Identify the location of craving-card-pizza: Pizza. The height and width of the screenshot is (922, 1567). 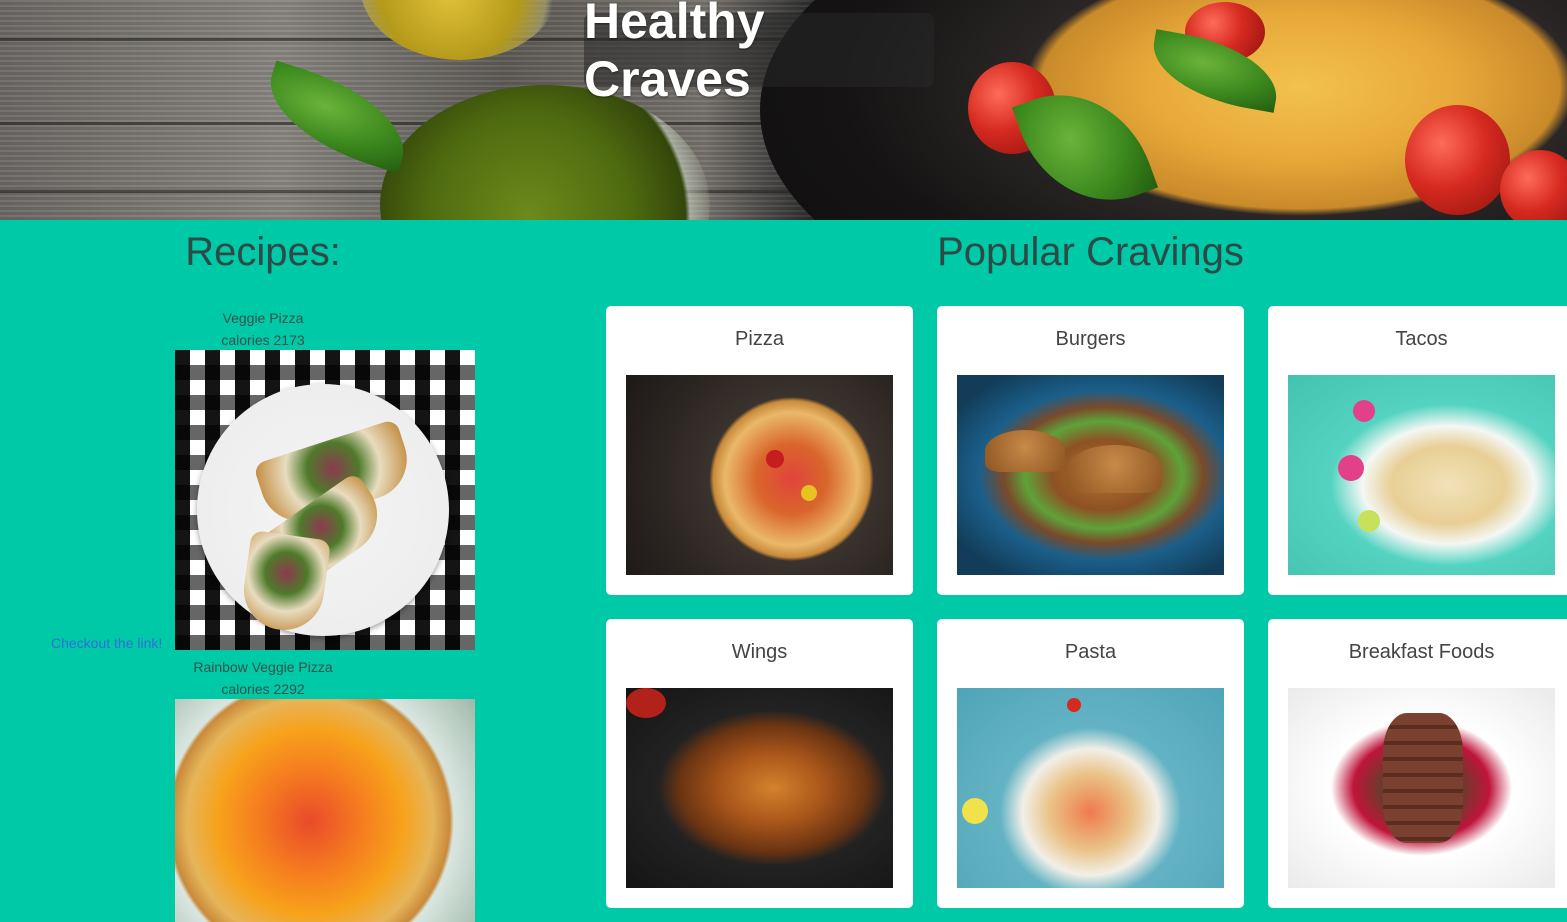
(759, 450).